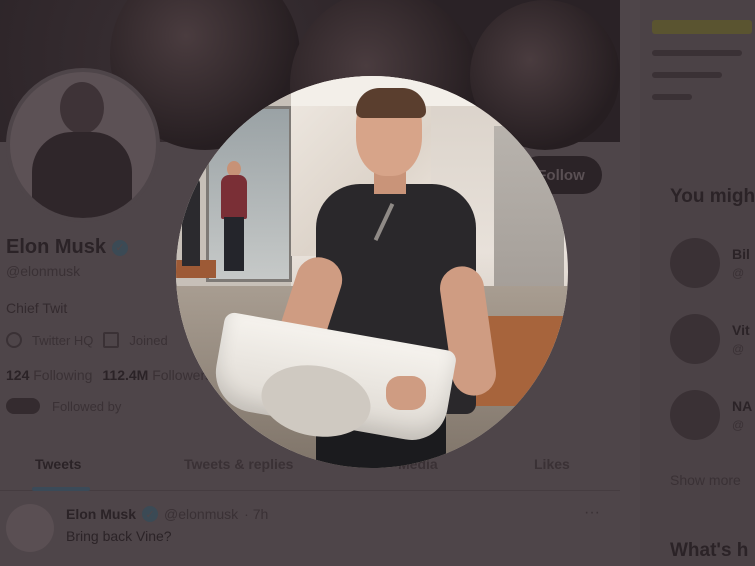 This screenshot has height=566, width=755. Describe the element at coordinates (712, 196) in the screenshot. I see `who-to-follow-heading: You might` at that location.